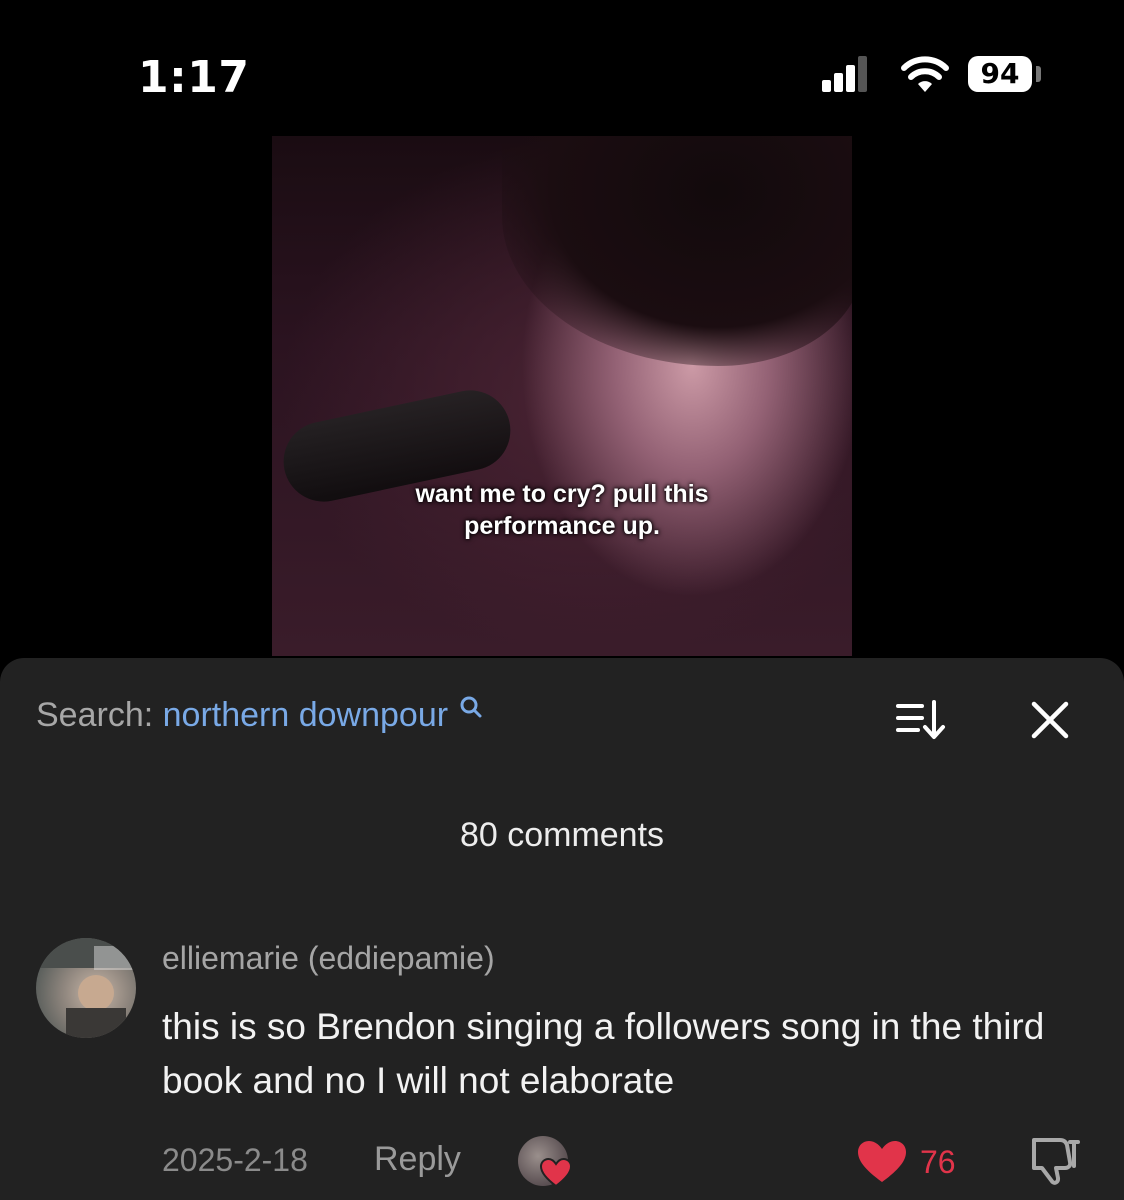  I want to click on battery-indicator: 94, so click(1000, 74).